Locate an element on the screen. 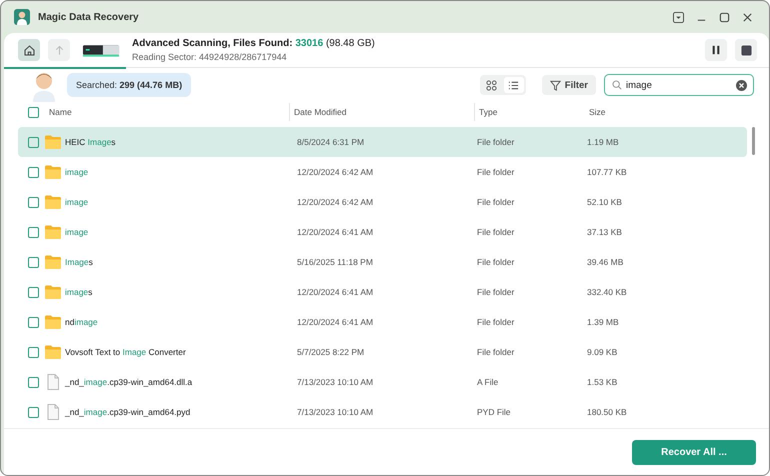  filter-icon is located at coordinates (555, 85).